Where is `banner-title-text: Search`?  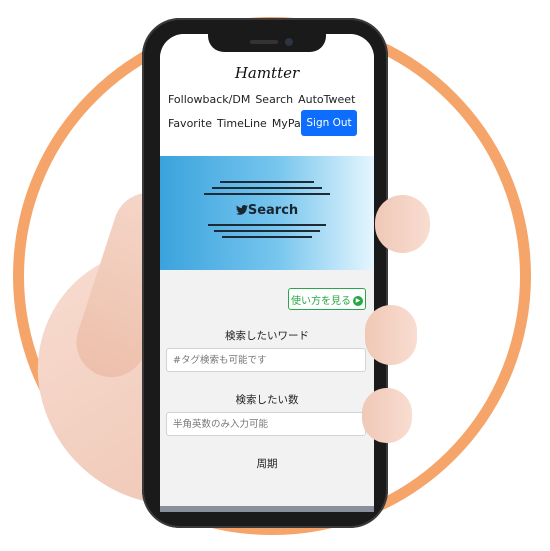
banner-title-text: Search is located at coordinates (273, 210).